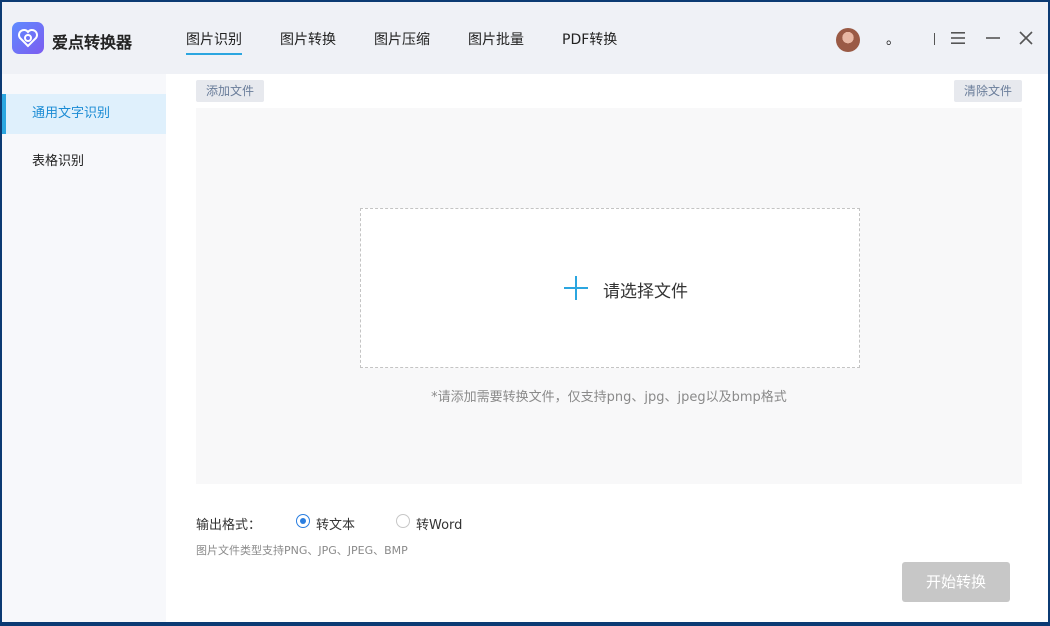 The width and height of the screenshot is (1050, 626). Describe the element at coordinates (92, 42) in the screenshot. I see `app-title: 爱点转换器` at that location.